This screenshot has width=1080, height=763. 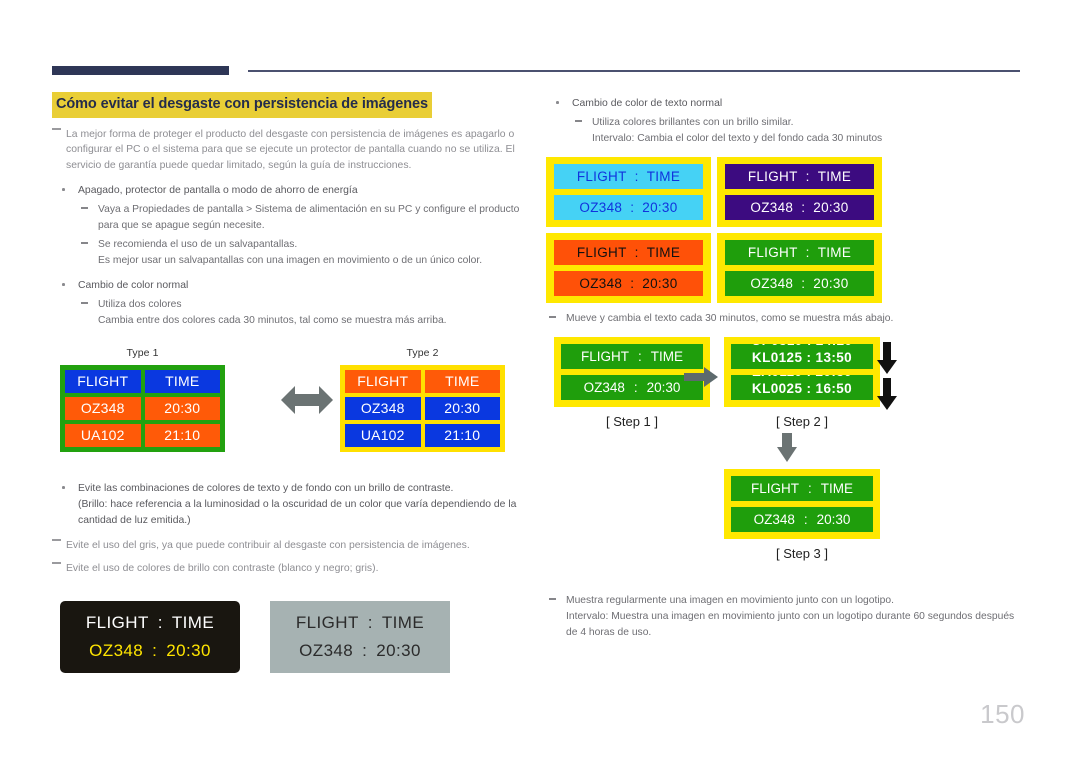 What do you see at coordinates (103, 381) in the screenshot?
I see `type1-cell: FLIGHT` at bounding box center [103, 381].